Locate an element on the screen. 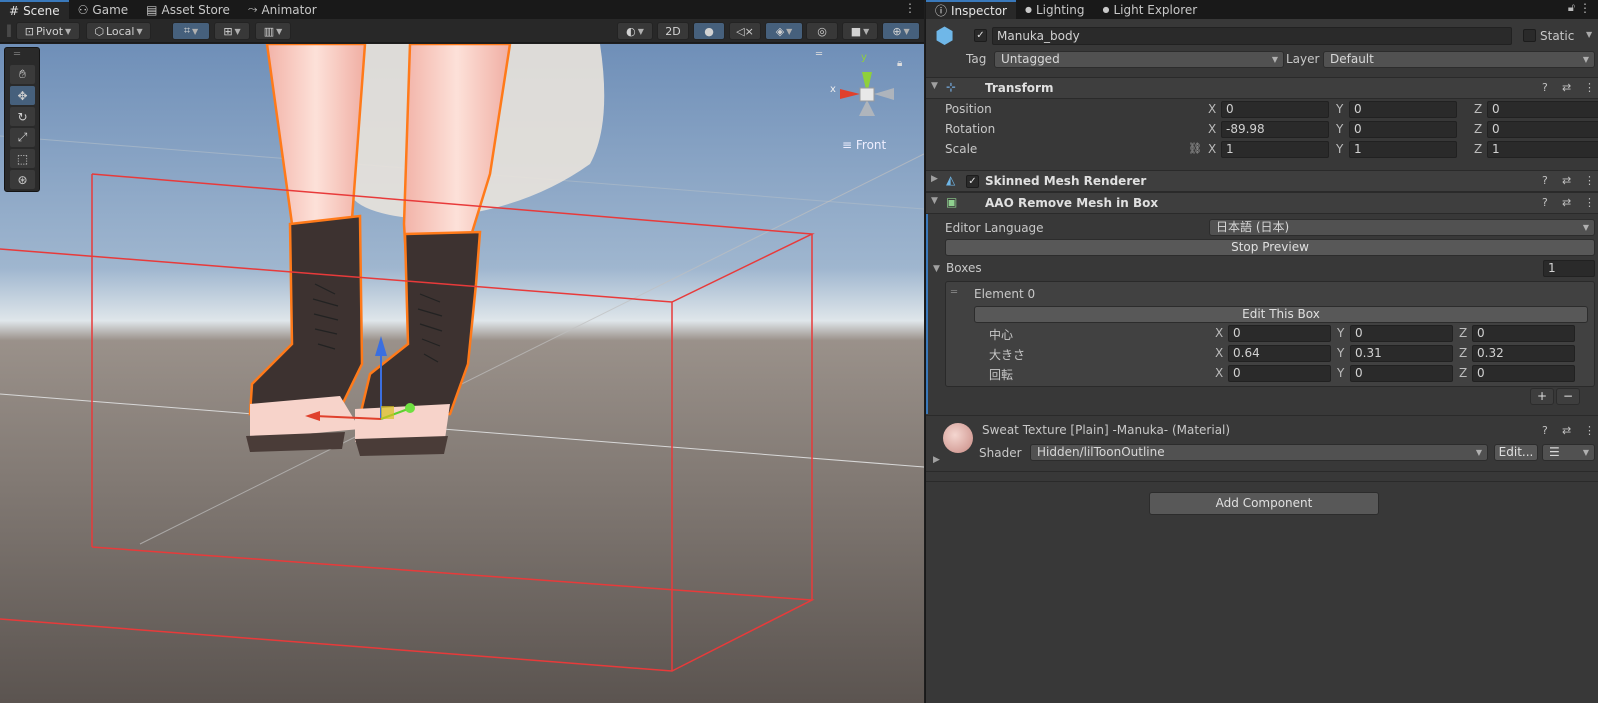 This screenshot has width=1598, height=703. lighting-toggle: ● is located at coordinates (709, 31).